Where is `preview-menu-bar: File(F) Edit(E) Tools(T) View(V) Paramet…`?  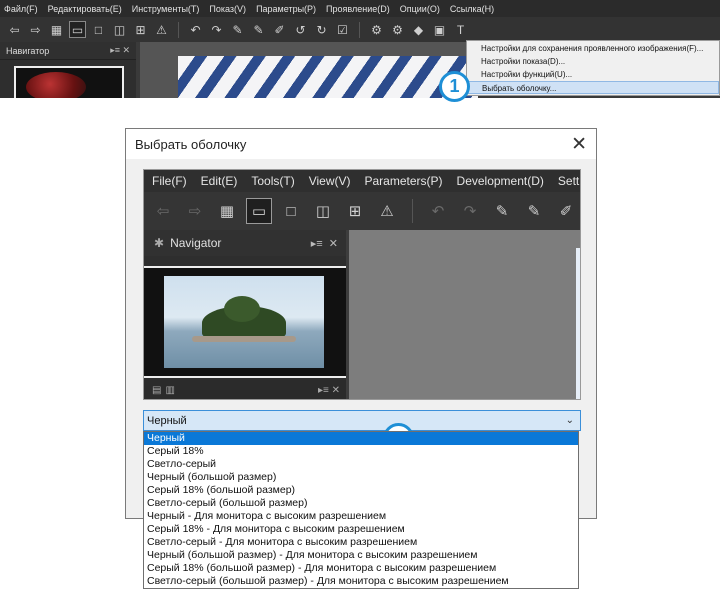 preview-menu-bar: File(F) Edit(E) Tools(T) View(V) Paramet… is located at coordinates (362, 181).